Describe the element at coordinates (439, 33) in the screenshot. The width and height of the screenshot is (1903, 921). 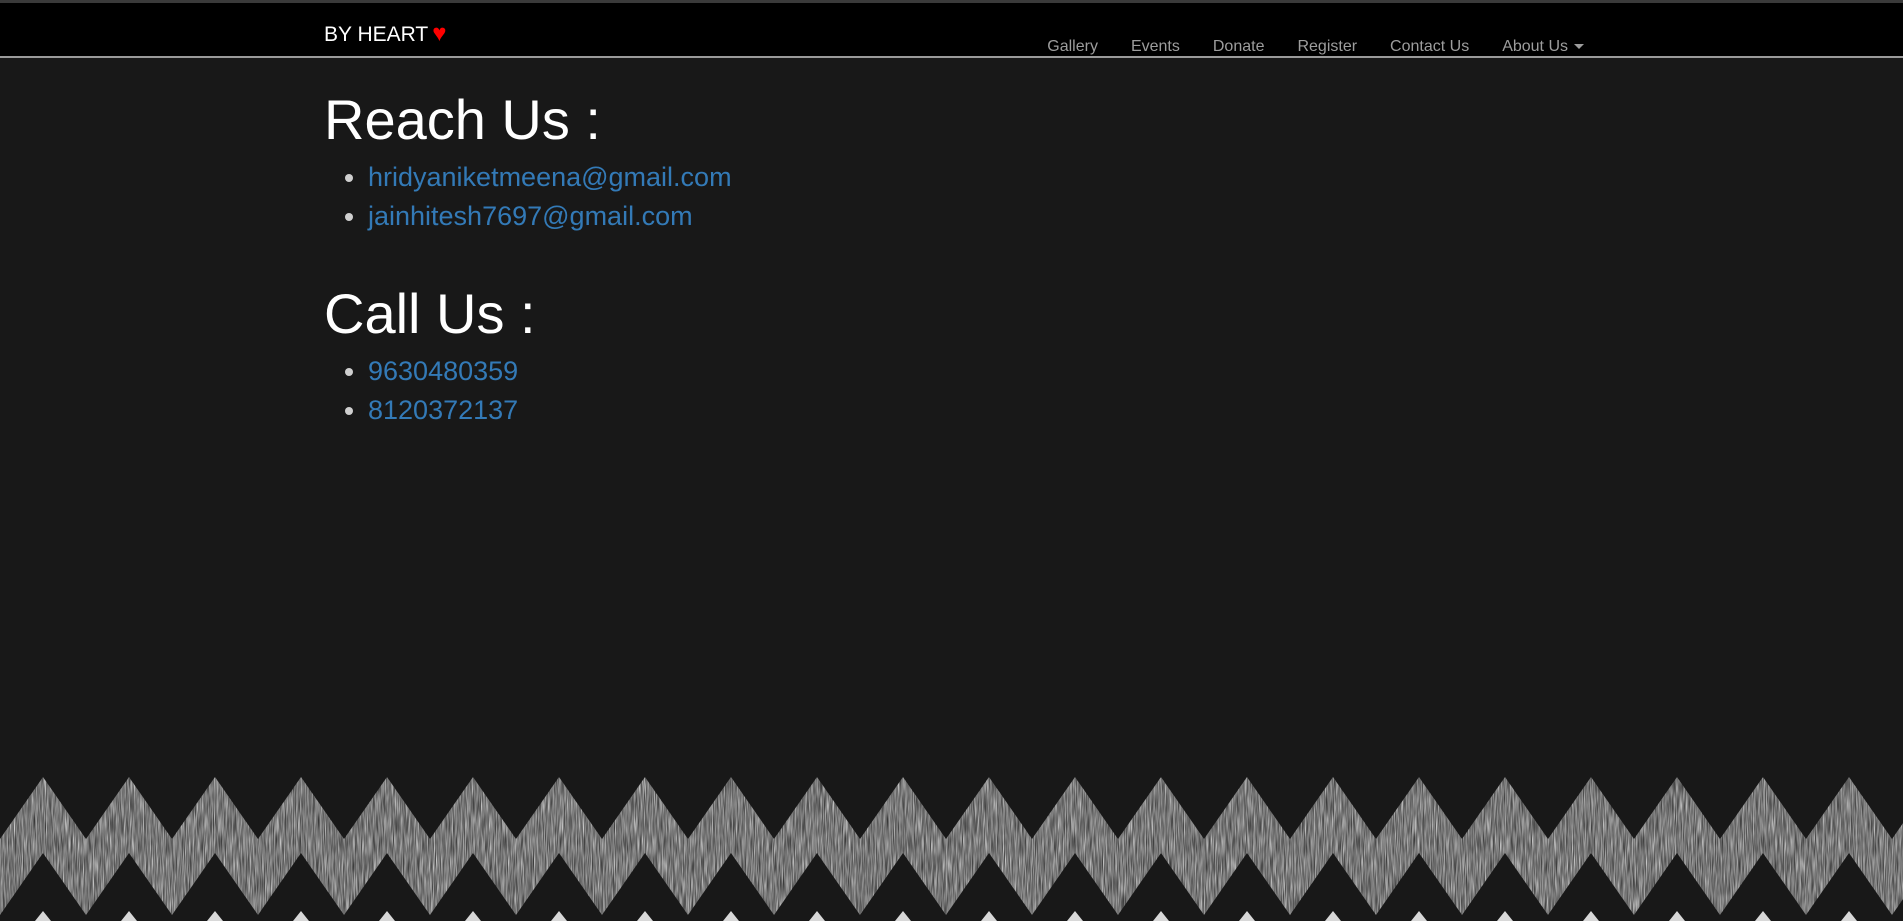
I see `heart-icon: ♥` at that location.